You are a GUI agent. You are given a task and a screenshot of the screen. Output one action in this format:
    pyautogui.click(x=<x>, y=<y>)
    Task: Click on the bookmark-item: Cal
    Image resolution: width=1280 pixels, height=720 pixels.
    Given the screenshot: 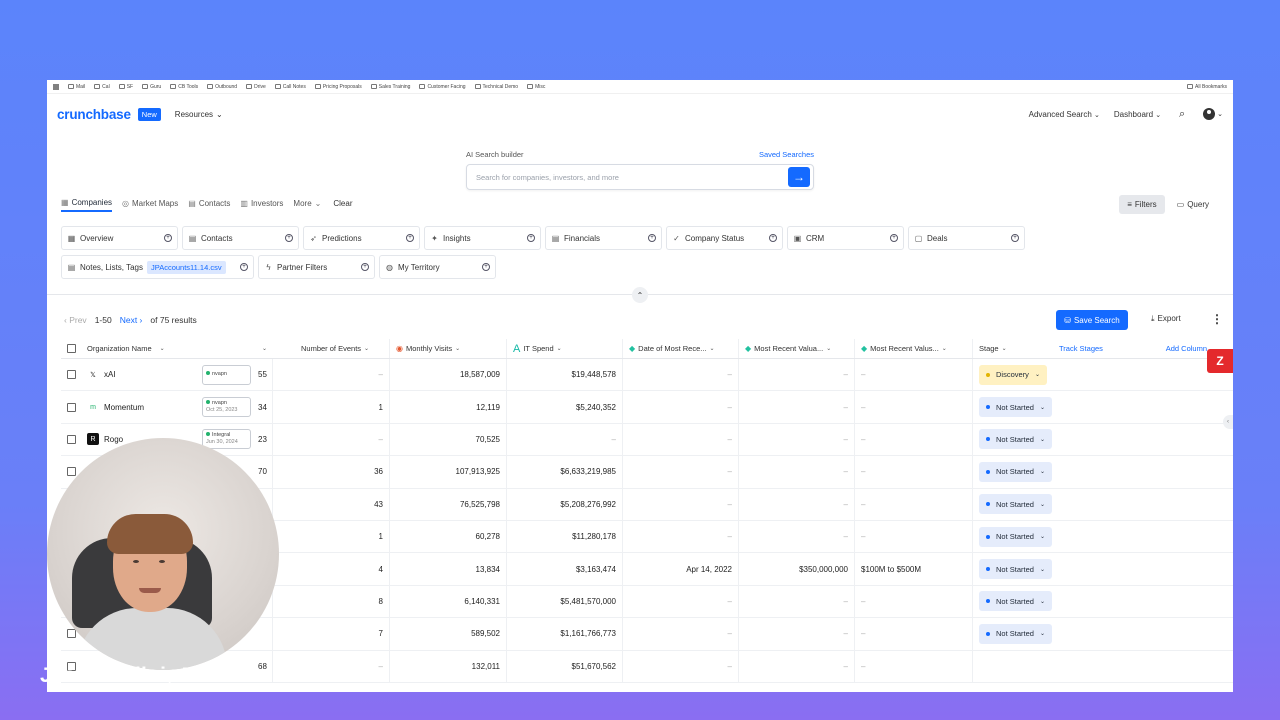 What is the action you would take?
    pyautogui.click(x=102, y=87)
    